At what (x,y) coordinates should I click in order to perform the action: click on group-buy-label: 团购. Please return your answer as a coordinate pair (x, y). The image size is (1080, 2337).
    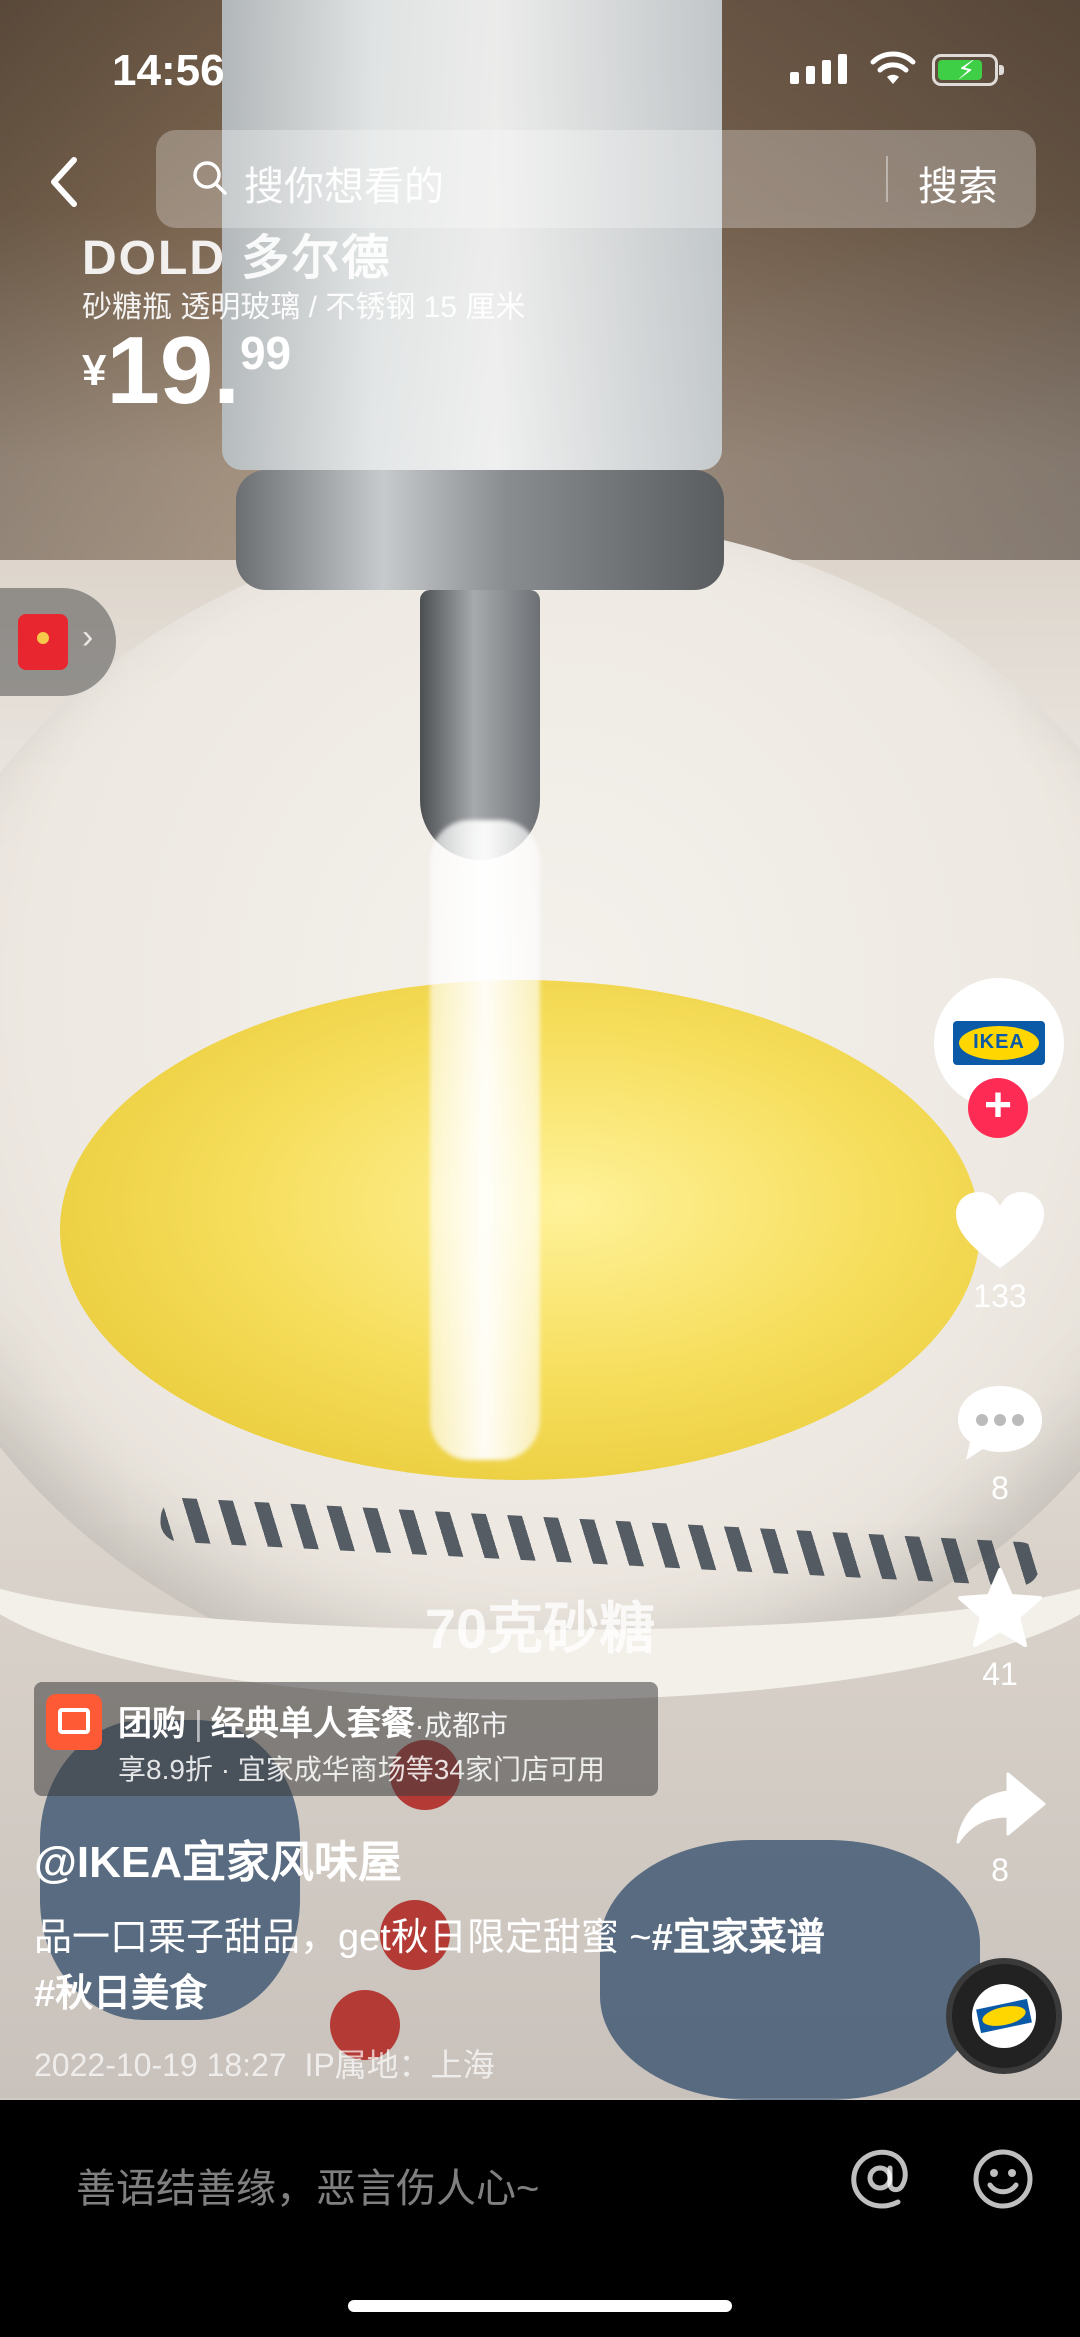
    Looking at the image, I should click on (152, 1724).